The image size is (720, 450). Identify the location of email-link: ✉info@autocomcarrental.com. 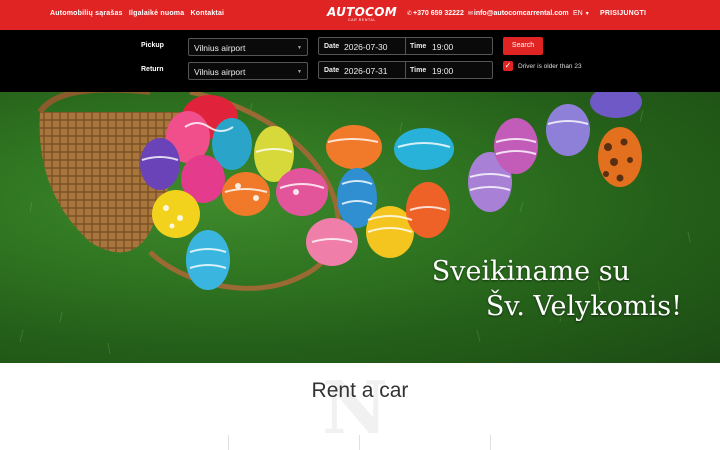
(518, 13).